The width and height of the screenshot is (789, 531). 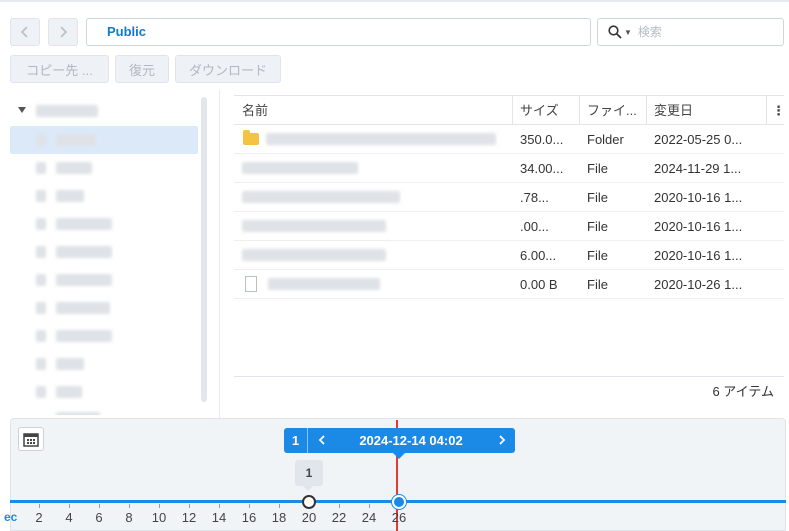 I want to click on timeline-tick-label: 2, so click(x=39, y=517).